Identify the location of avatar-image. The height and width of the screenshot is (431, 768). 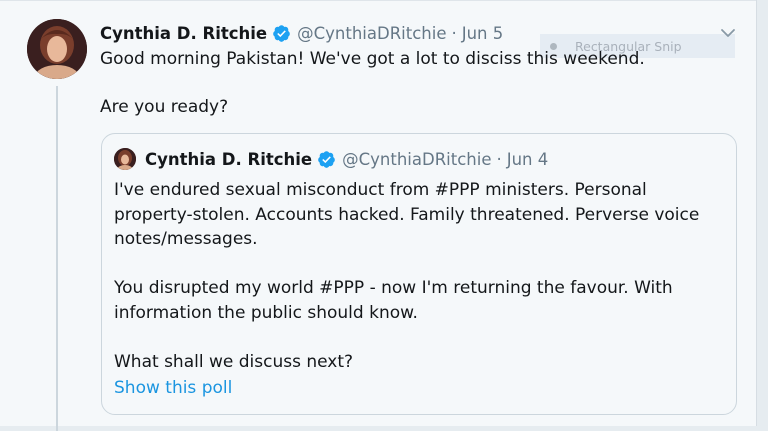
(57, 49).